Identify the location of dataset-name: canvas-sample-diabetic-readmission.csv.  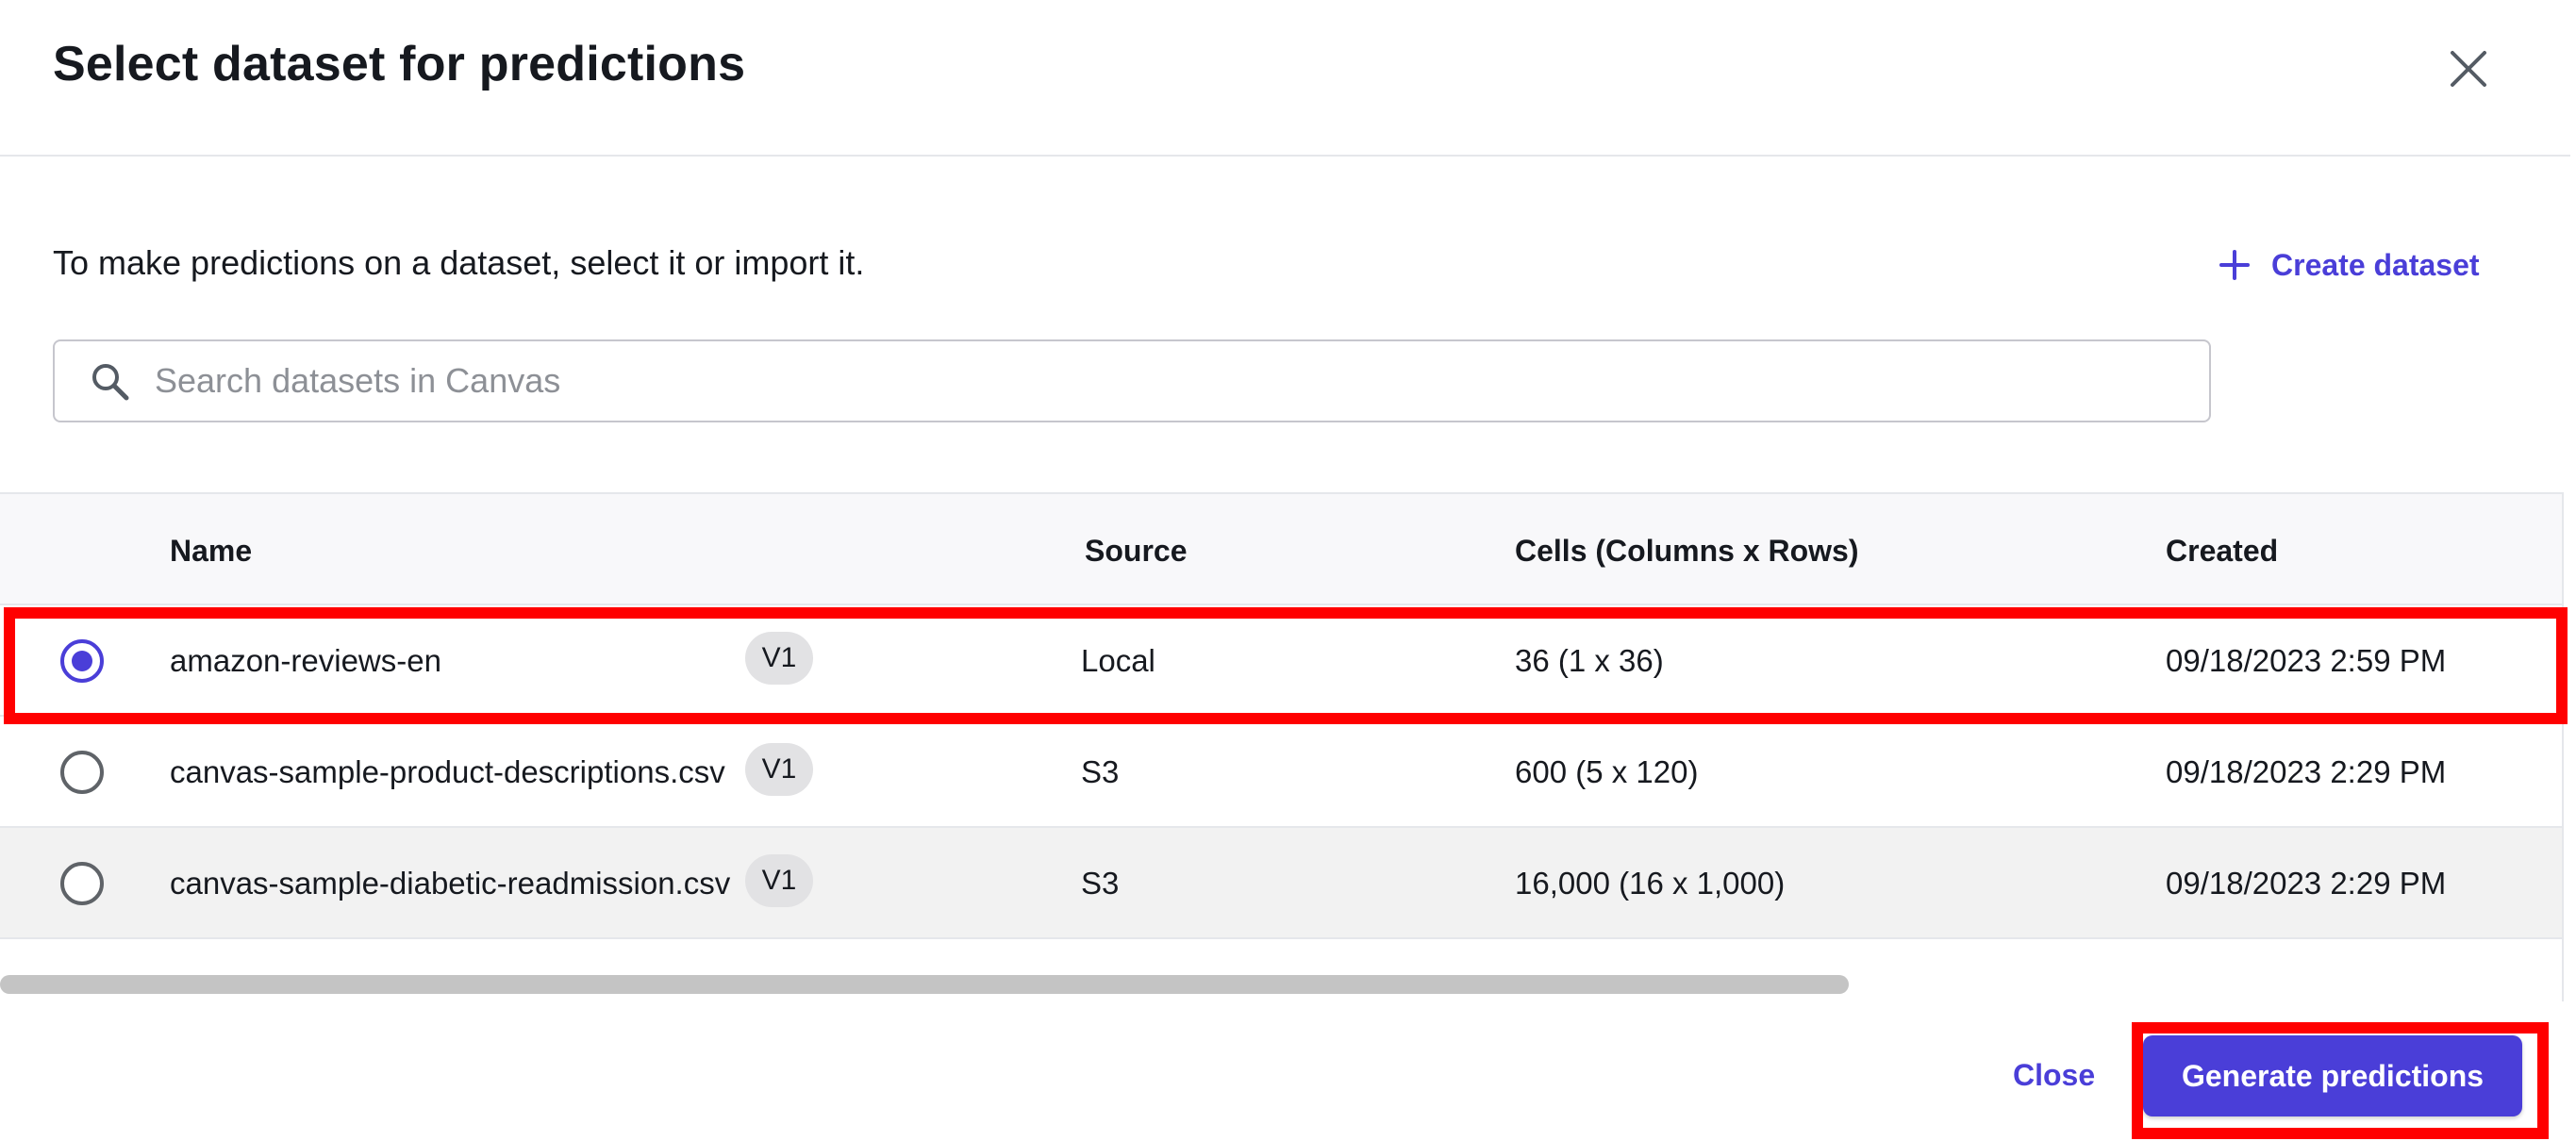
(450, 883).